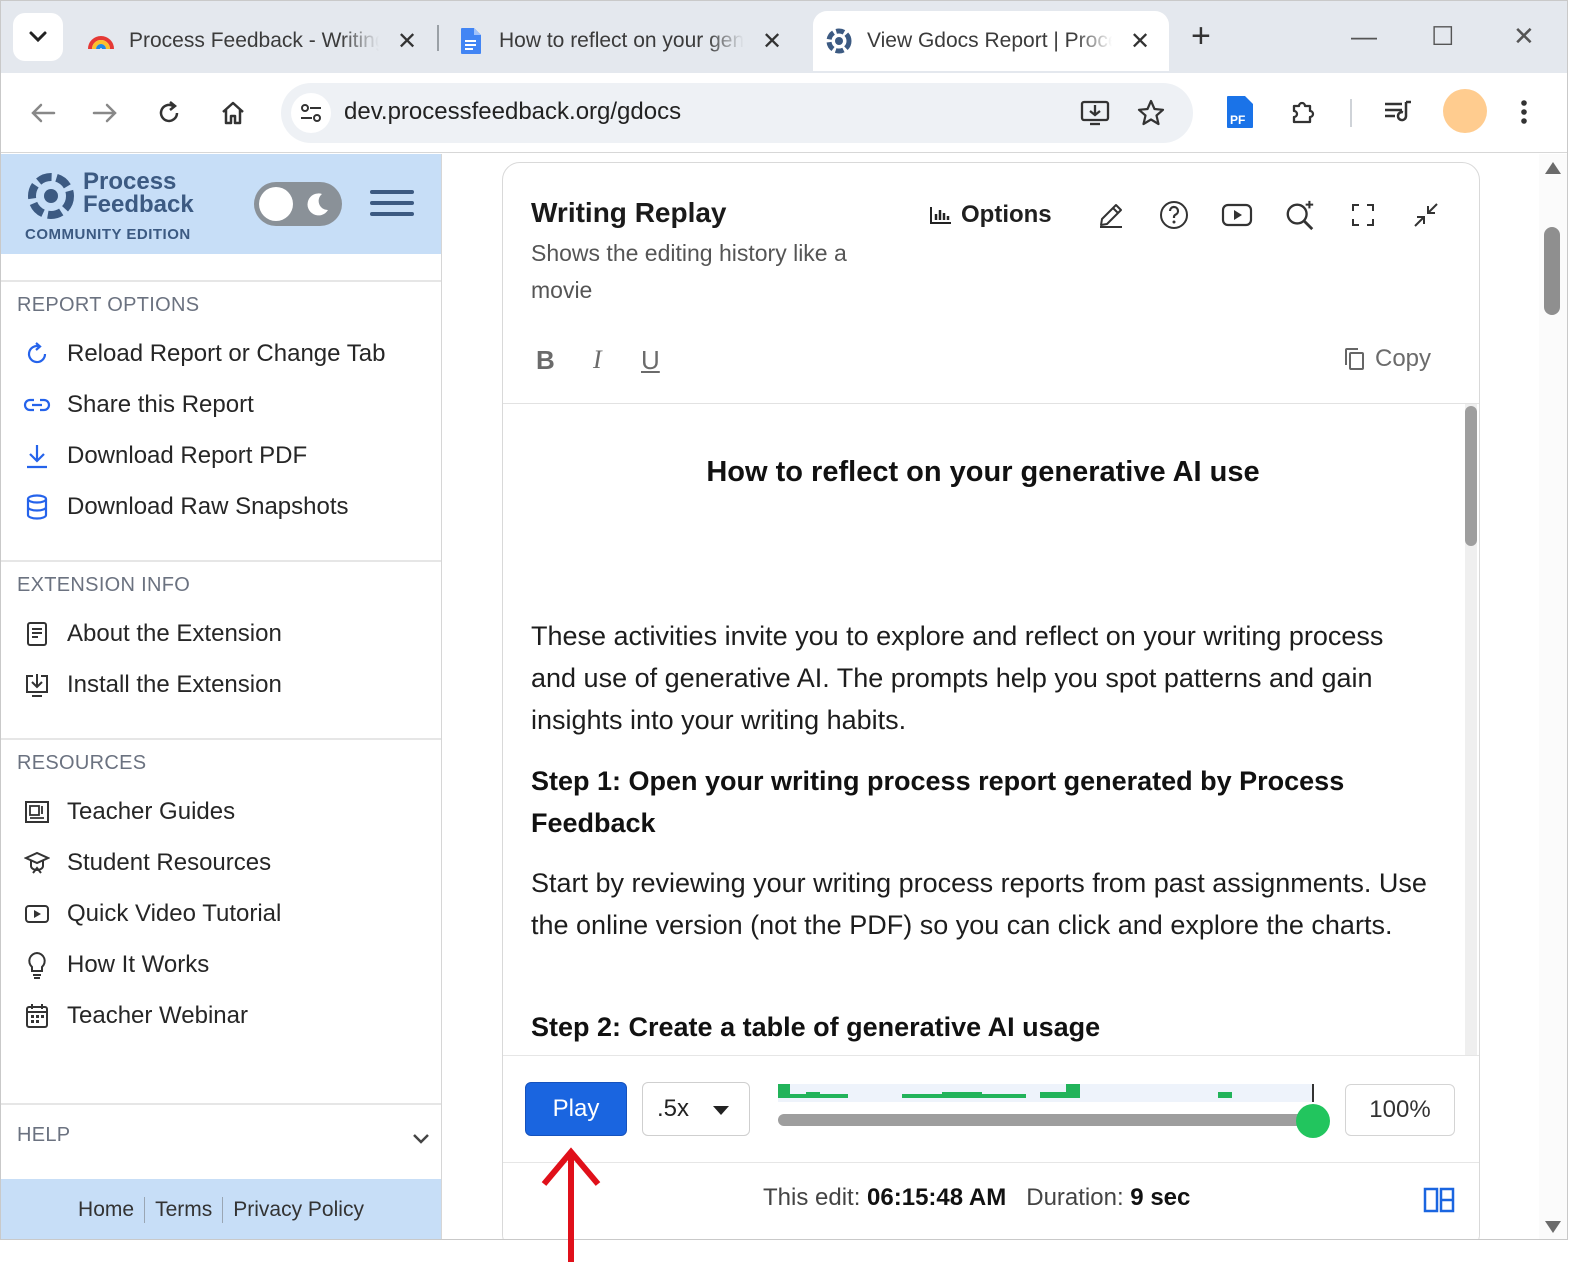 The height and width of the screenshot is (1284, 1593). Describe the element at coordinates (721, 1110) in the screenshot. I see `caret-down-icon` at that location.